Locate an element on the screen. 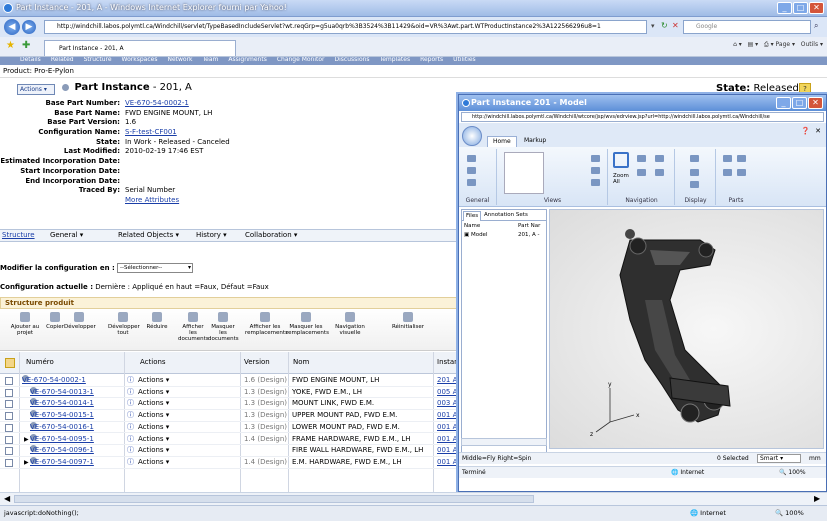 Image resolution: width=827 pixels, height=521 pixels. display-options-icon is located at coordinates (694, 184).